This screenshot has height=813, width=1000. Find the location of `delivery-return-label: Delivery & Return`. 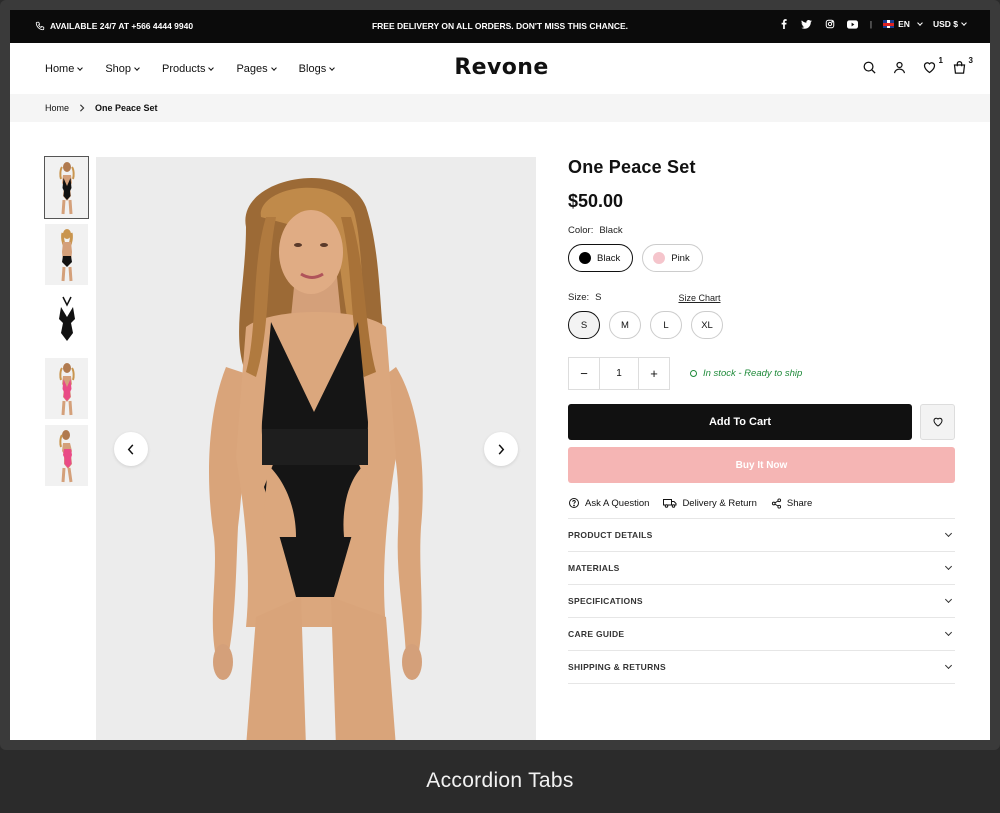

delivery-return-label: Delivery & Return is located at coordinates (719, 503).